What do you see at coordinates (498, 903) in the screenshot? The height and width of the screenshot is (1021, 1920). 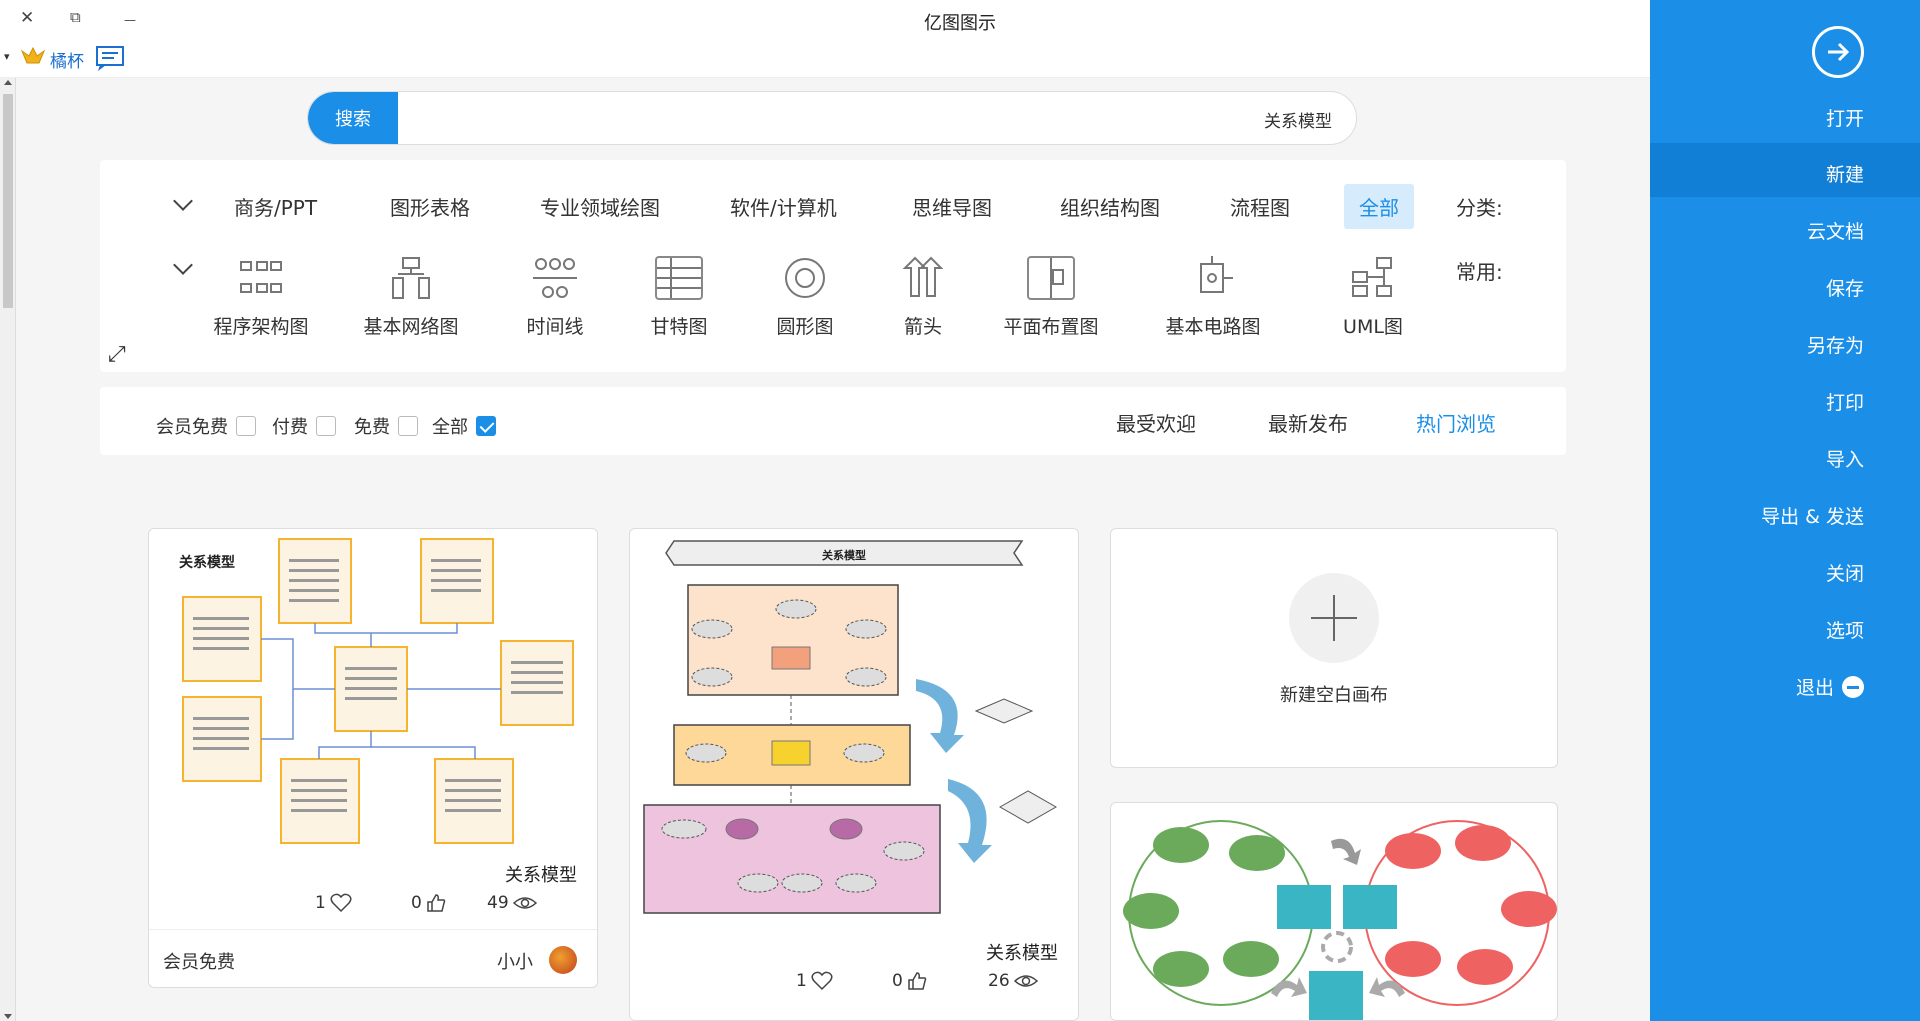 I see `views-value: 49` at bounding box center [498, 903].